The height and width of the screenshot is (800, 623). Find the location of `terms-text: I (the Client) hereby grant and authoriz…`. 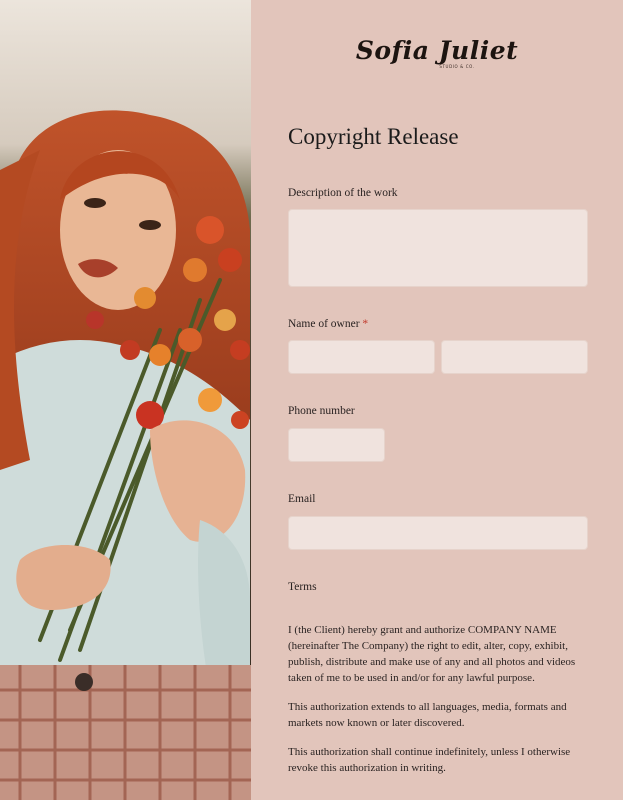

terms-text: I (the Client) hereby grant and authoriz… is located at coordinates (438, 705).